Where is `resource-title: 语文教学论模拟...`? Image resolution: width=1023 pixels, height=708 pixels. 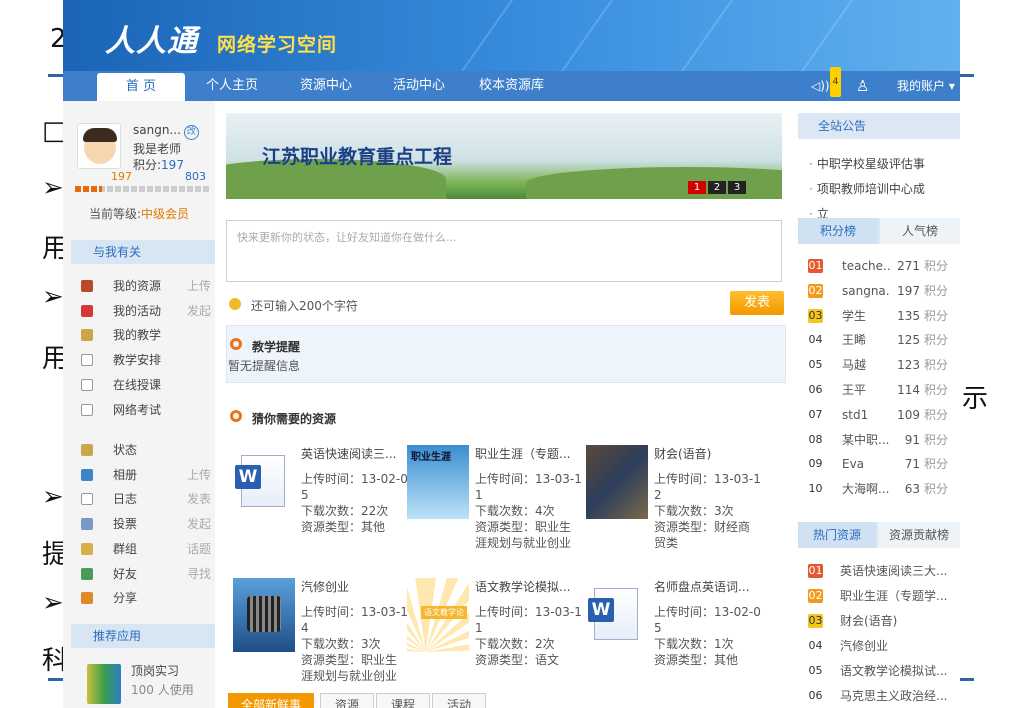
resource-title: 语文教学论模拟... is located at coordinates (530, 586).